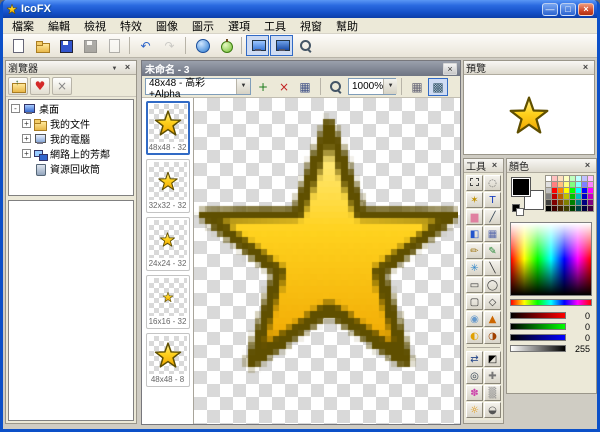 This screenshot has height=432, width=600. I want to click on internet-button, so click(201, 45).